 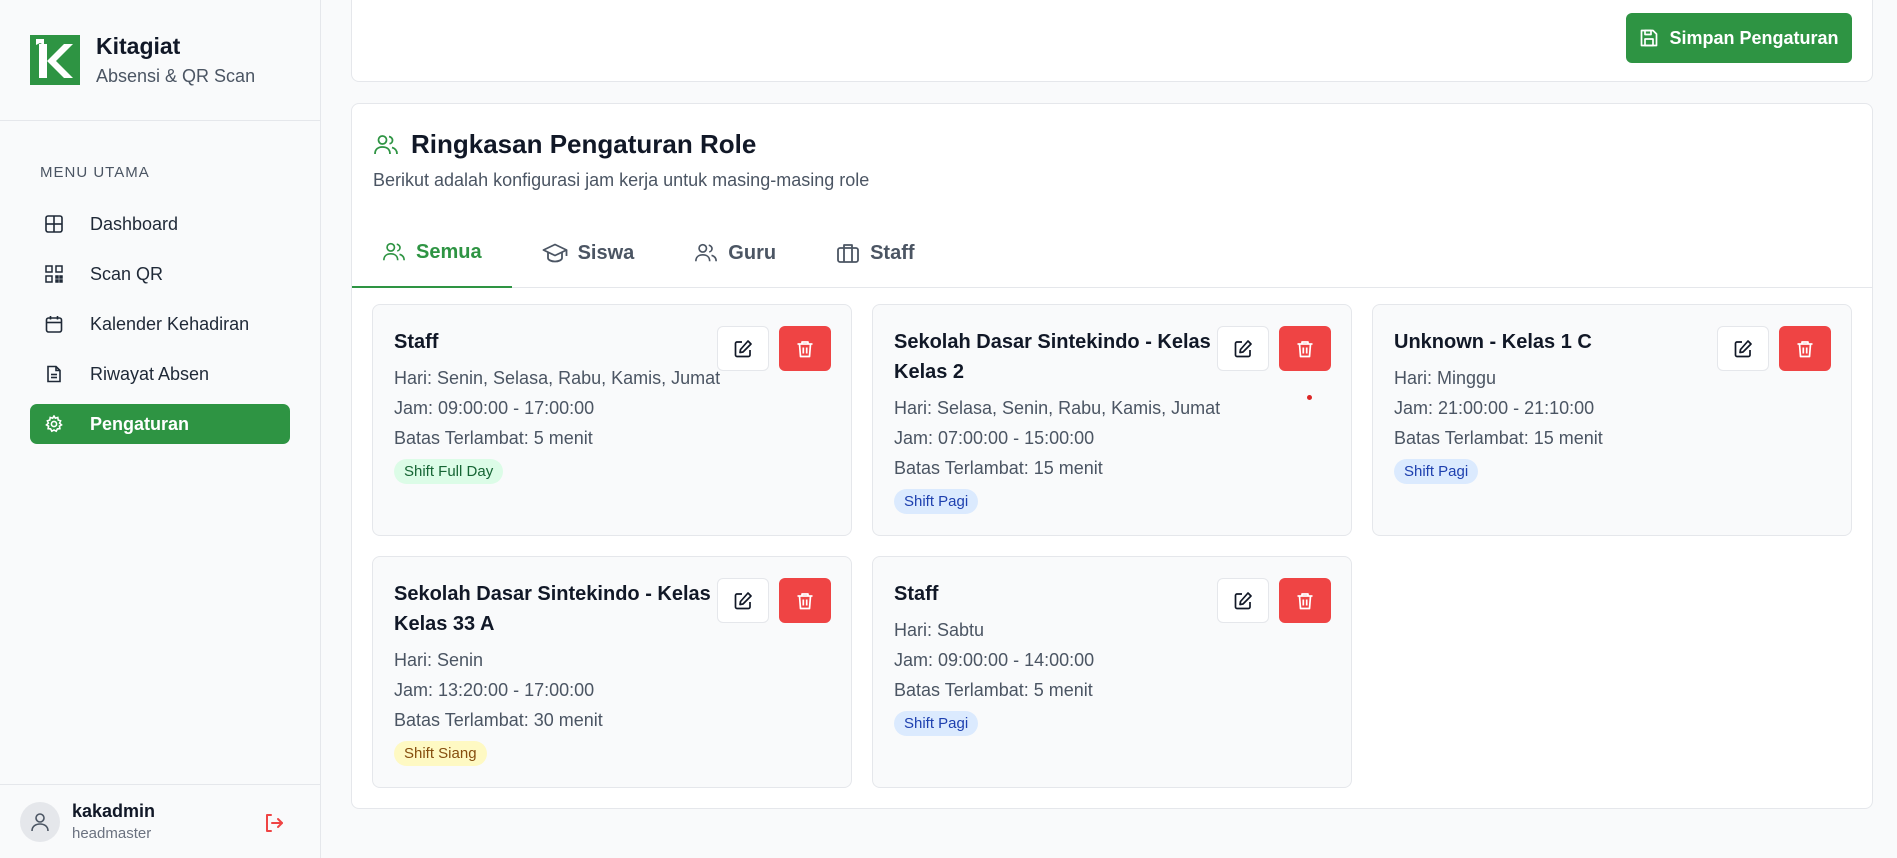 I want to click on tab-guru: Guru, so click(x=735, y=253).